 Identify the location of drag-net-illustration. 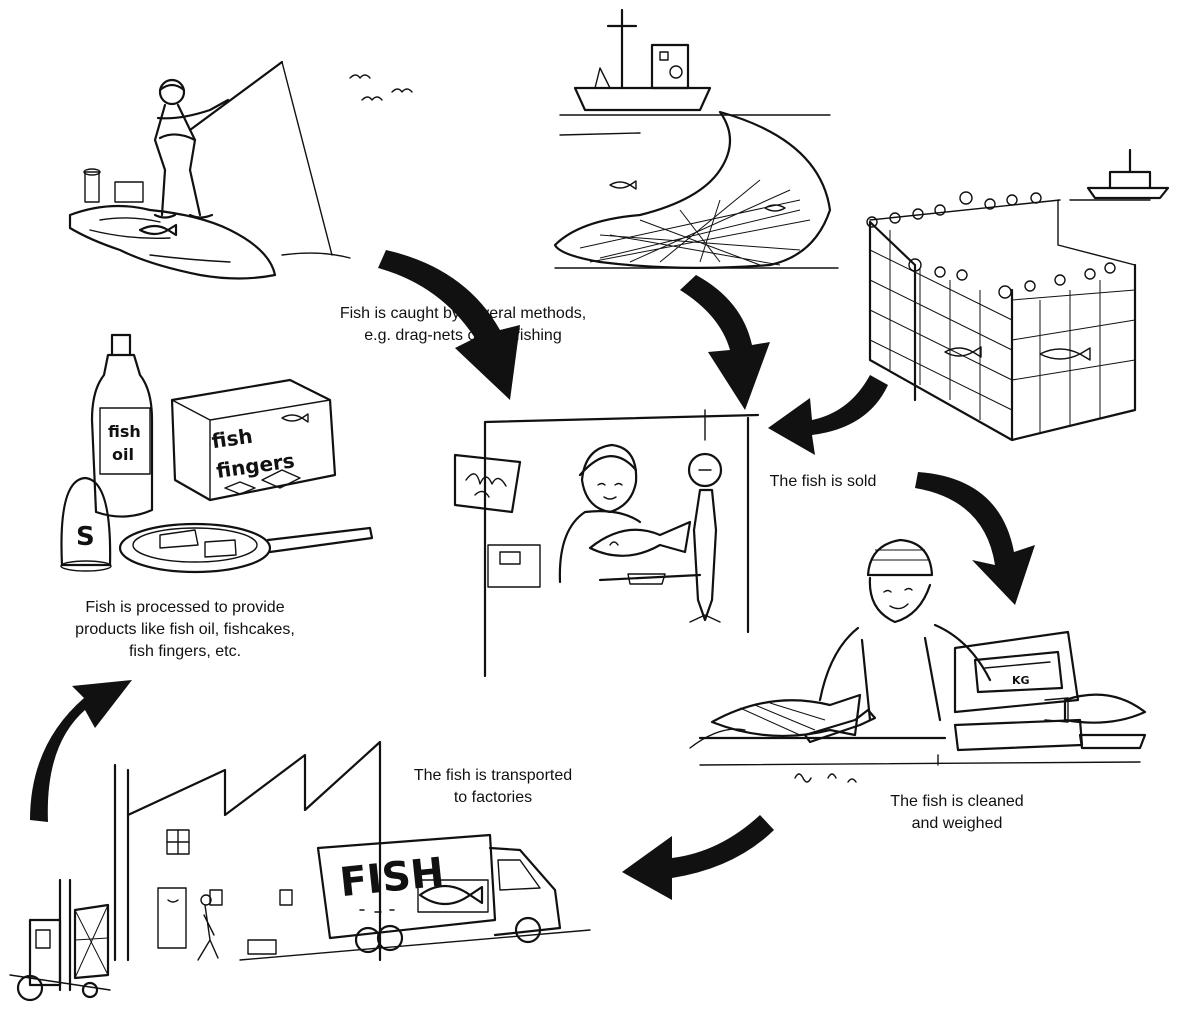
(696, 139).